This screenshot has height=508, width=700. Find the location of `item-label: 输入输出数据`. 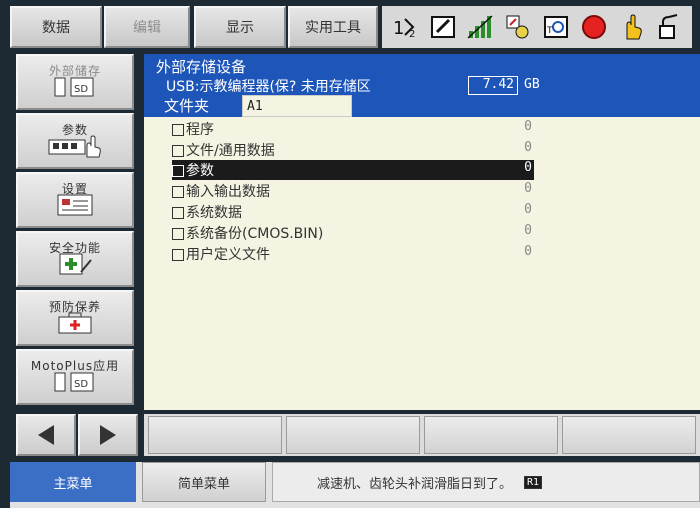

item-label: 输入输出数据 is located at coordinates (228, 192).